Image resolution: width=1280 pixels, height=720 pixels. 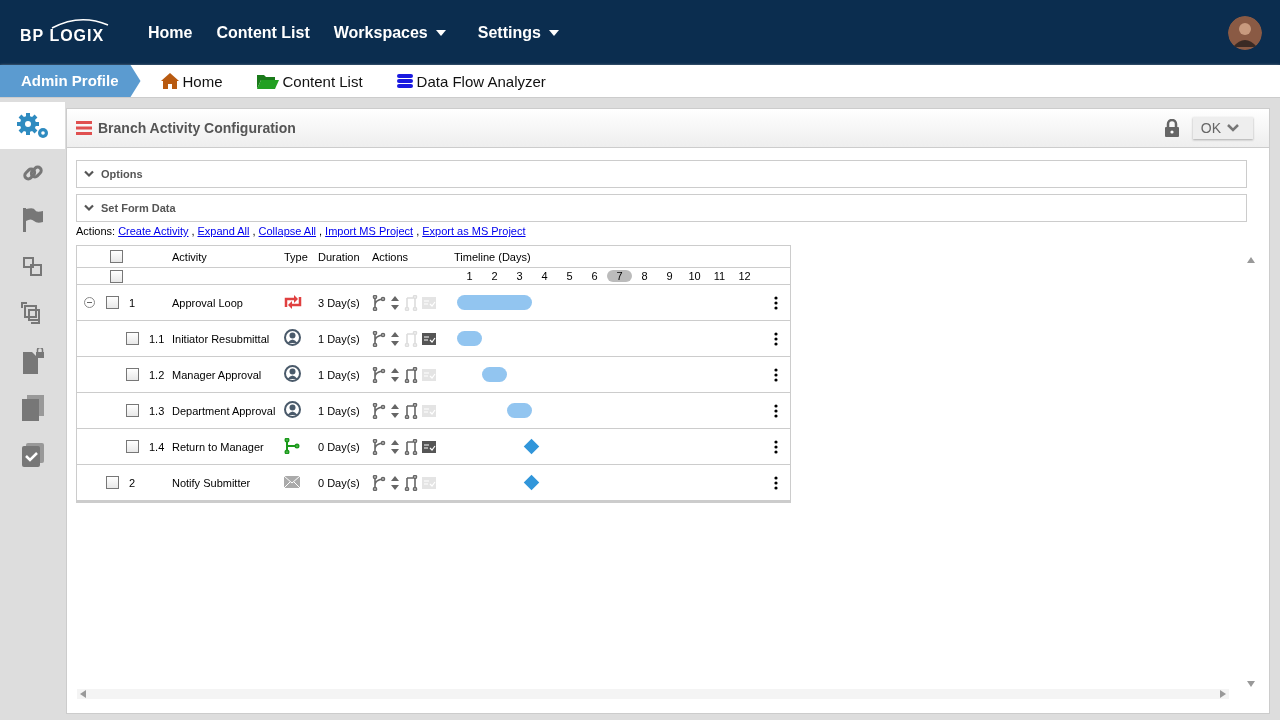 I want to click on column-header: Type, so click(x=296, y=256).